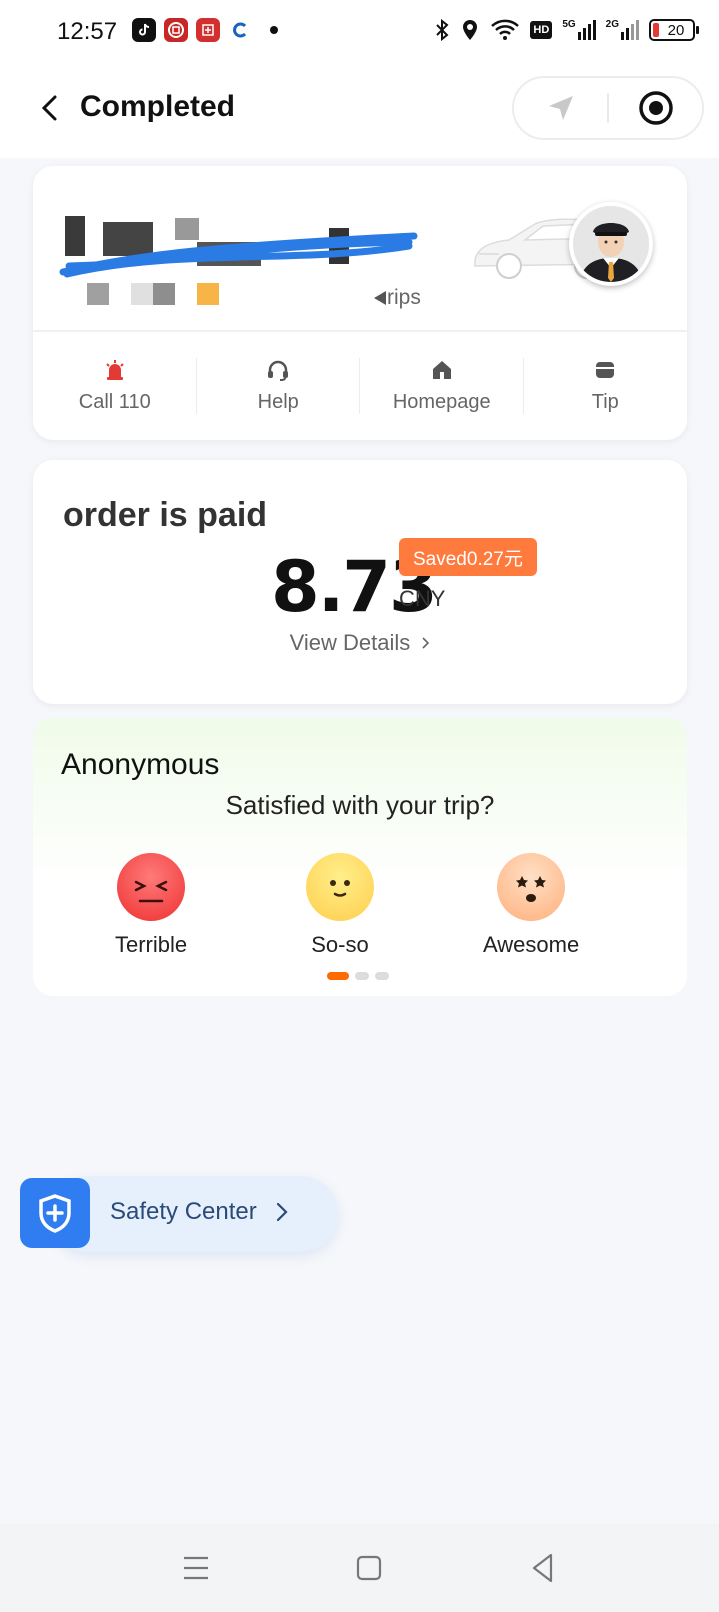 This screenshot has width=719, height=1612. What do you see at coordinates (531, 944) in the screenshot?
I see `rating-label: Awesome` at bounding box center [531, 944].